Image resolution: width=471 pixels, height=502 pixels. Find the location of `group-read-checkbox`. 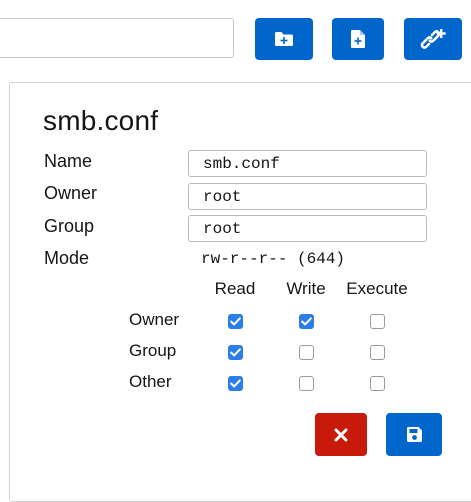

group-read-checkbox is located at coordinates (235, 352).